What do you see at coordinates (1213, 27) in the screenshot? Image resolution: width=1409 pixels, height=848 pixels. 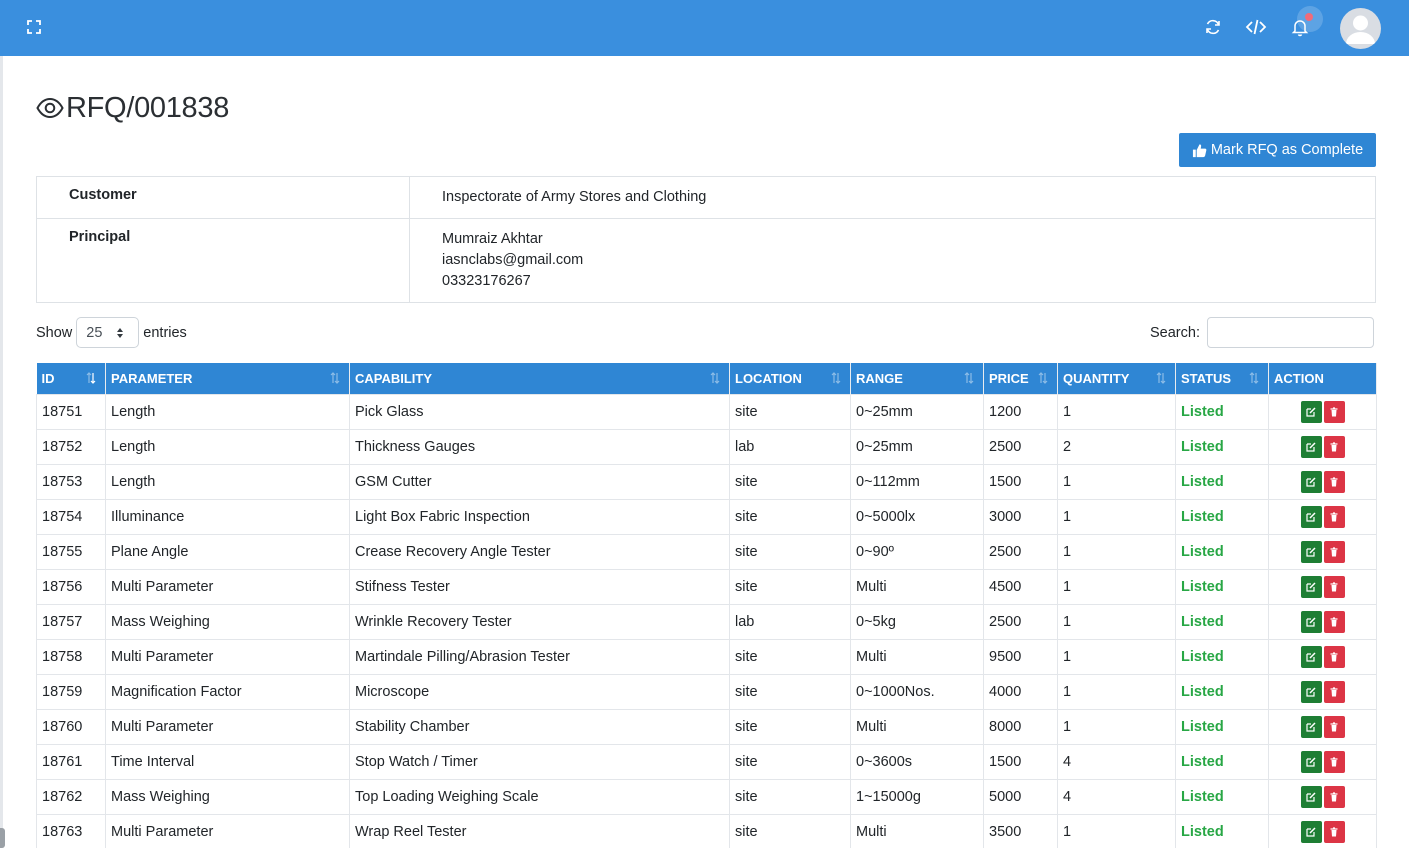 I see `refresh-icon` at bounding box center [1213, 27].